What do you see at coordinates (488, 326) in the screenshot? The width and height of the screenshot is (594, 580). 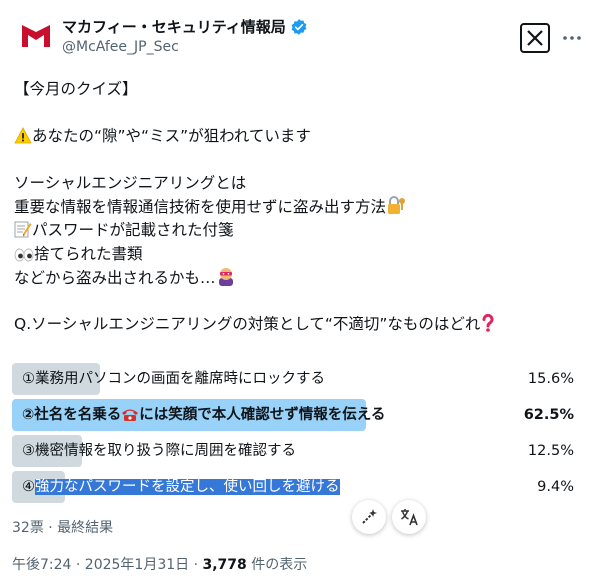 I see `red-question-icon` at bounding box center [488, 326].